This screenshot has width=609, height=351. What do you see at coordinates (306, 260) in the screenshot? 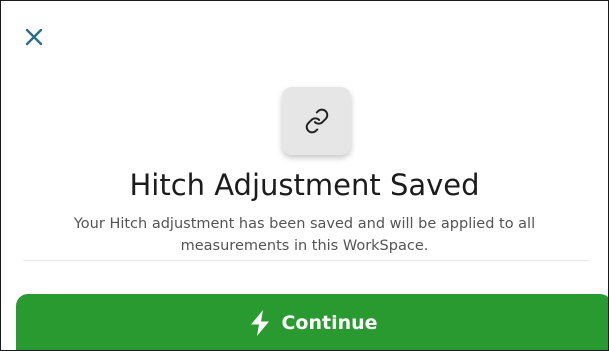
I see `divider` at bounding box center [306, 260].